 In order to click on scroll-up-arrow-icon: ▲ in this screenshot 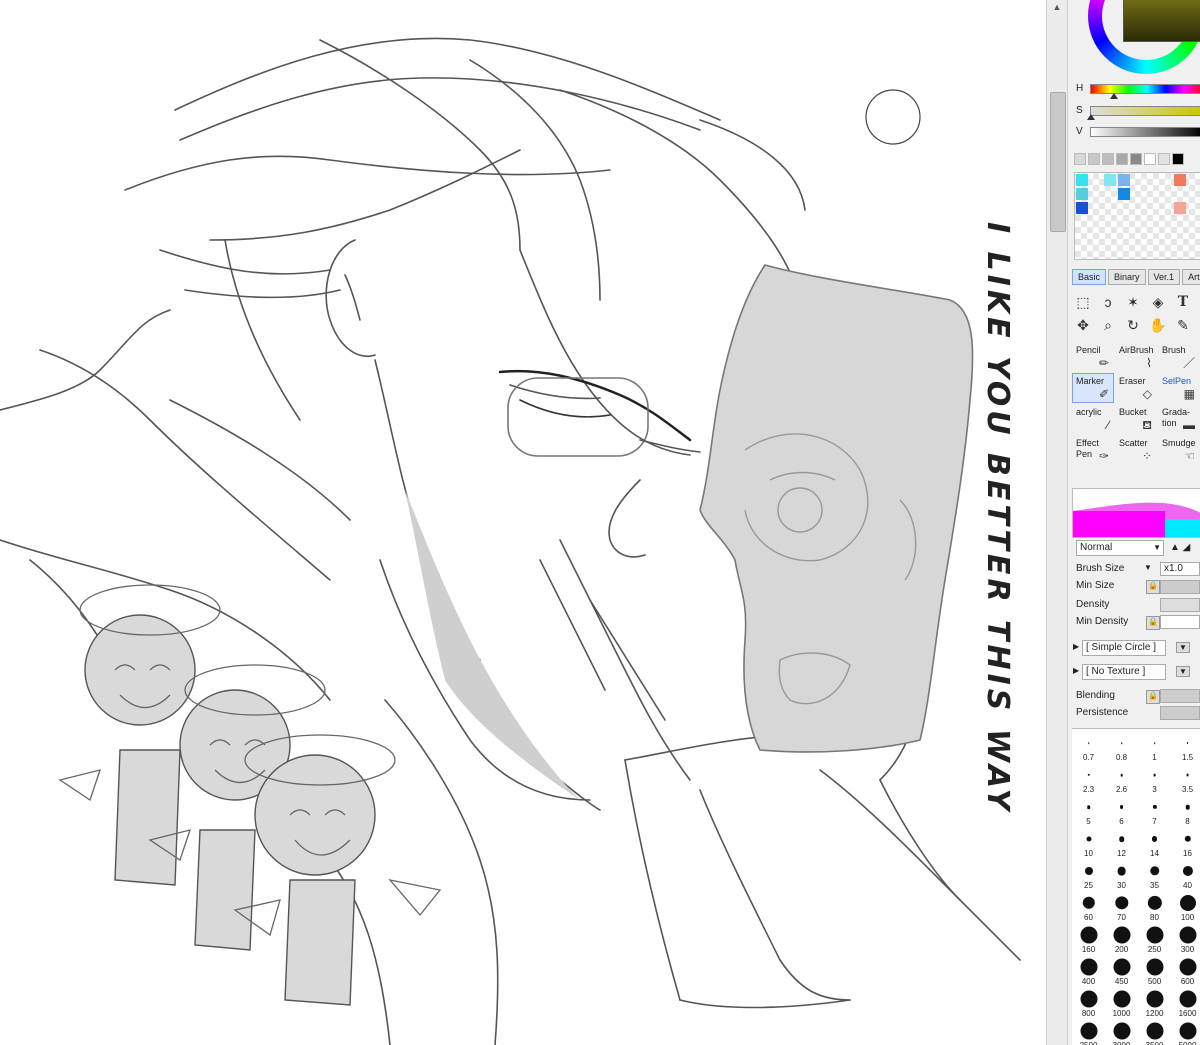, I will do `click(1057, 7)`.